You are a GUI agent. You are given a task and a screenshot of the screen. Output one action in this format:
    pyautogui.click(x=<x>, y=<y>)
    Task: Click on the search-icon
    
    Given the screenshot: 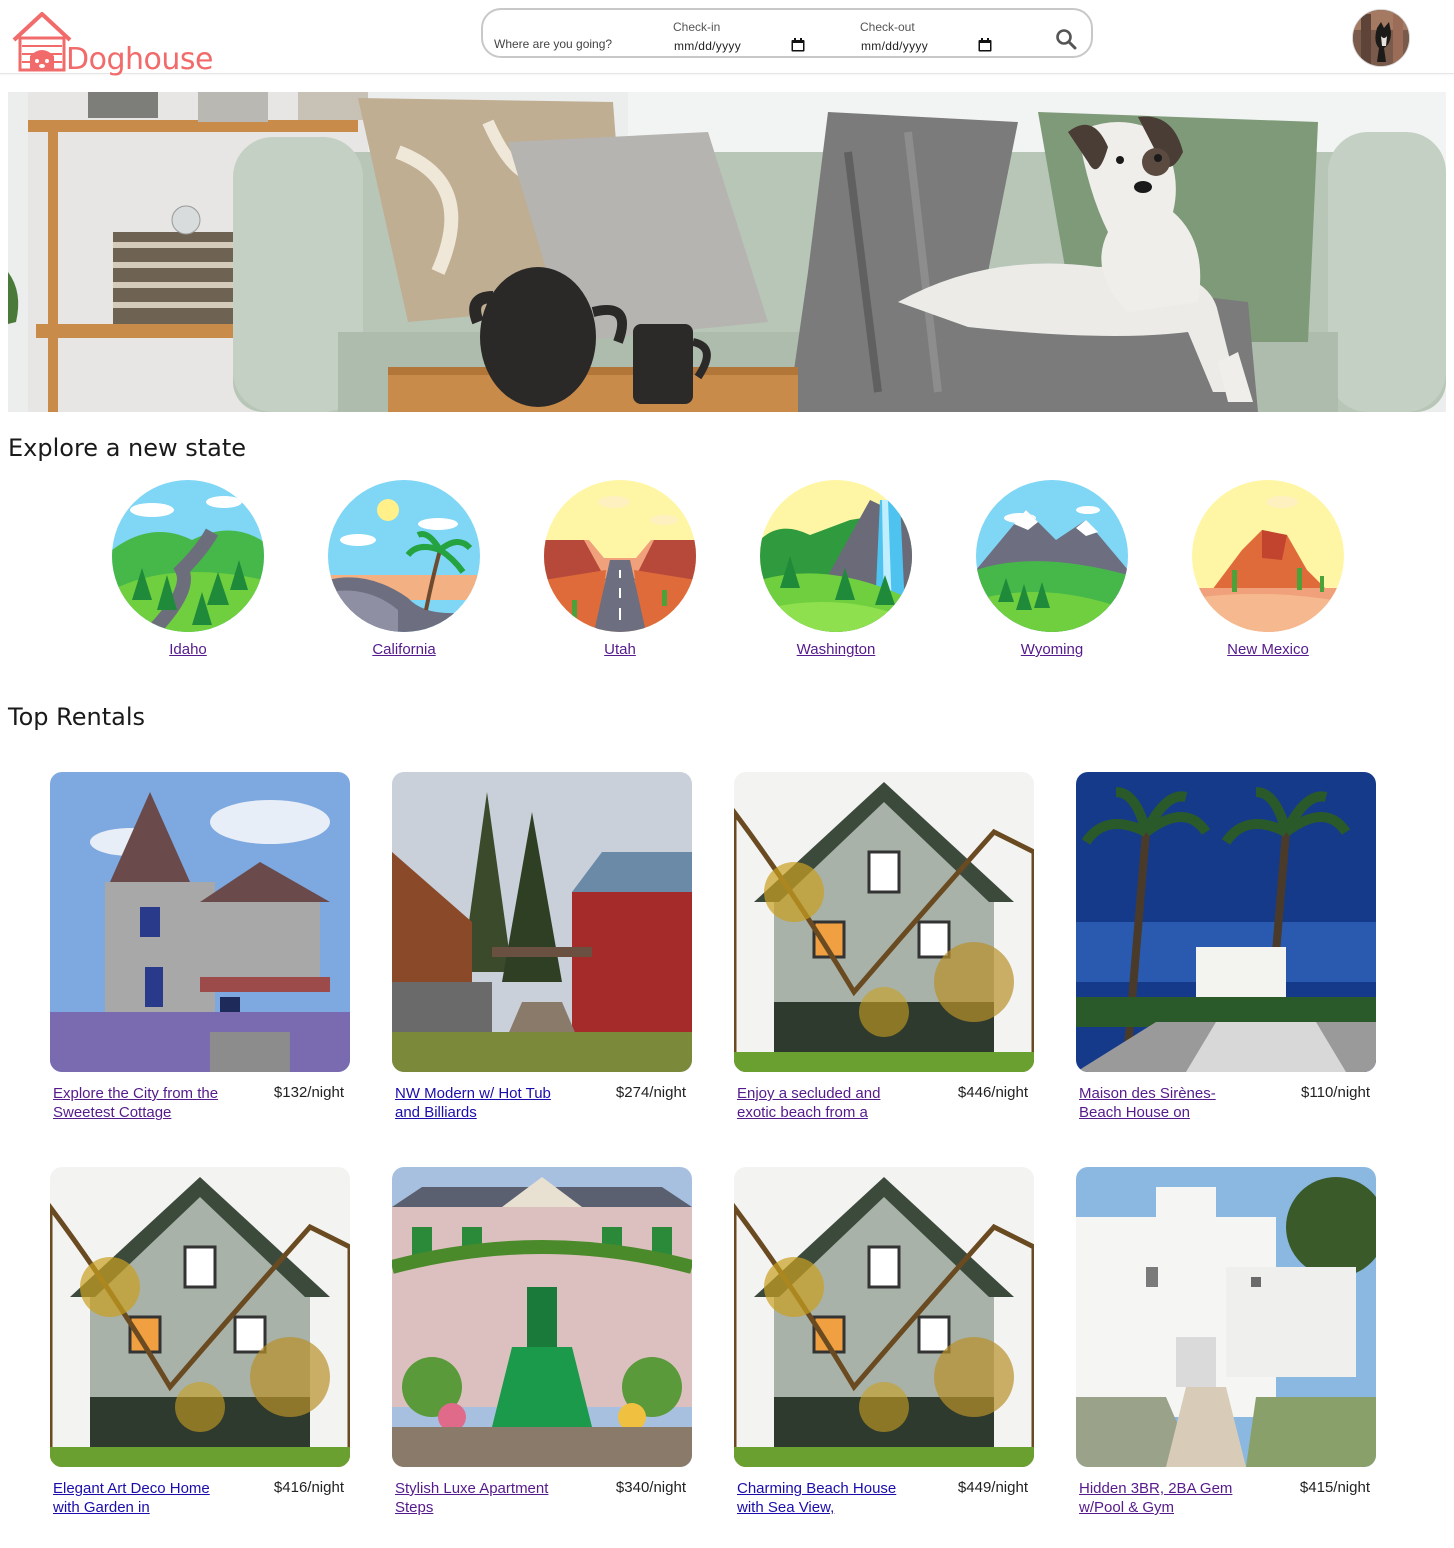 What is the action you would take?
    pyautogui.click(x=1066, y=39)
    